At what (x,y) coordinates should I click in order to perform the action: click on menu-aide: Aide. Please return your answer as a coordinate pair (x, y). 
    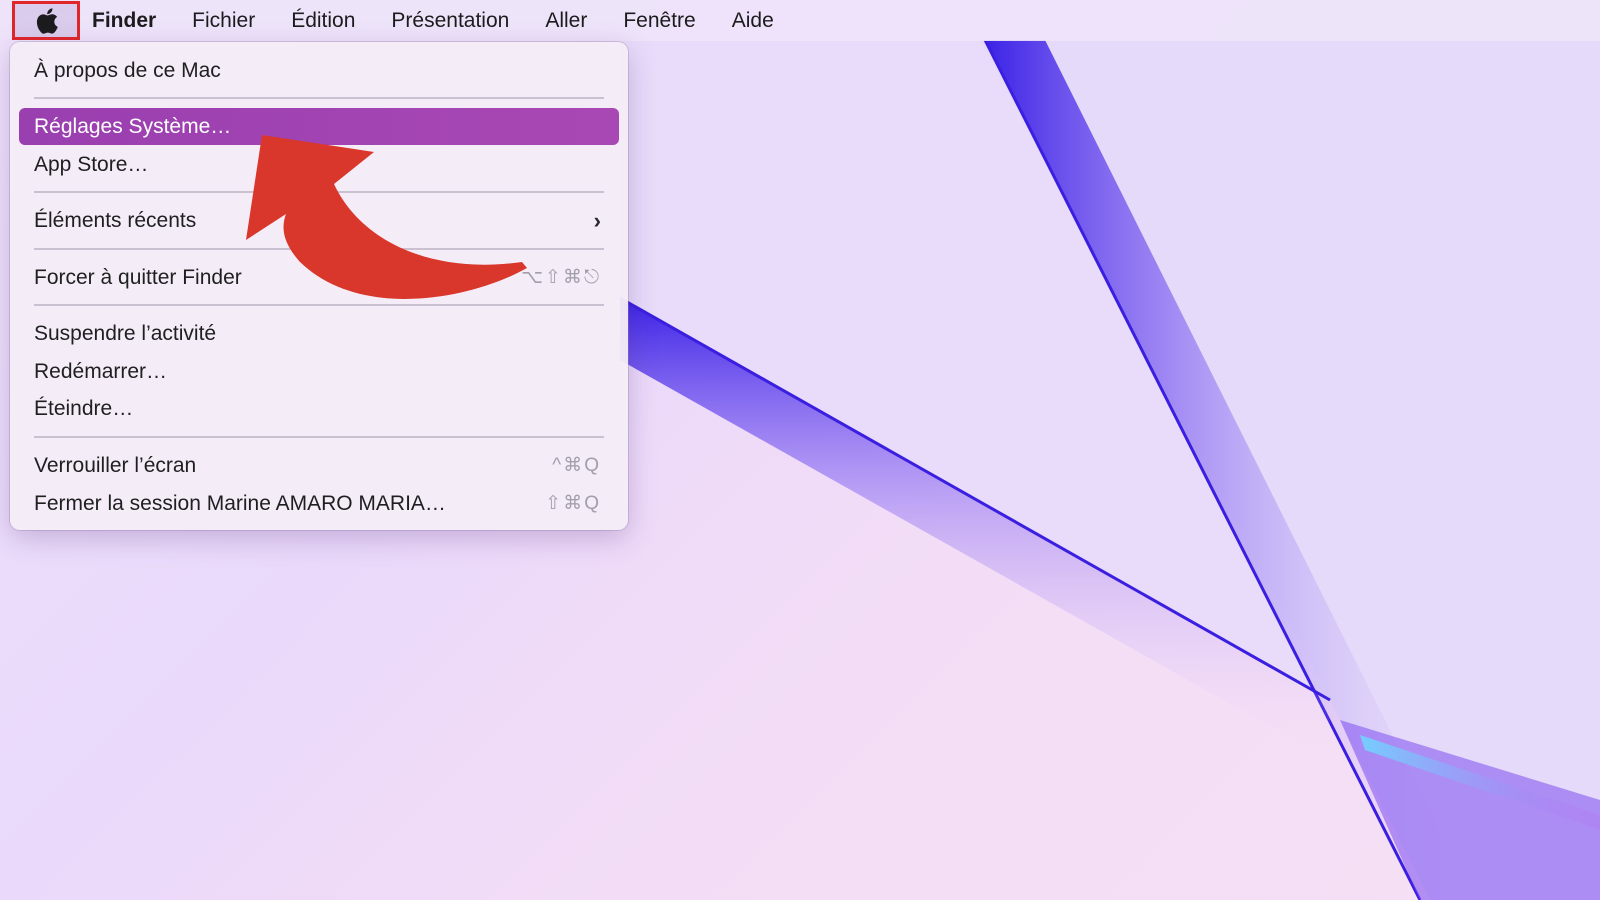
    Looking at the image, I should click on (753, 21).